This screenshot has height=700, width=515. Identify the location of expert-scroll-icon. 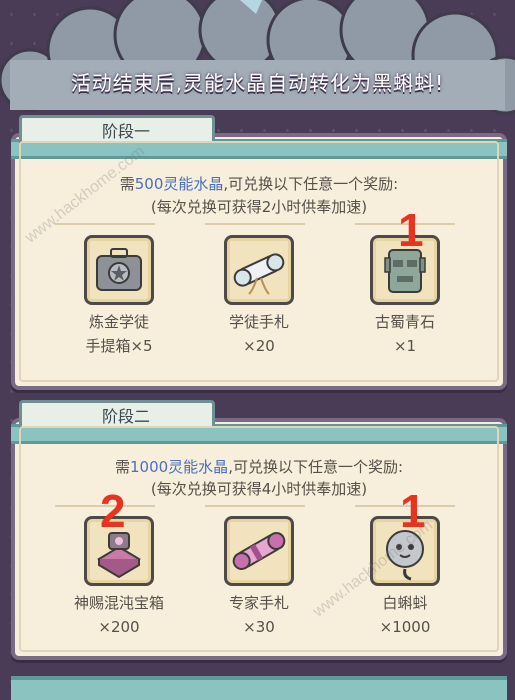
(259, 551).